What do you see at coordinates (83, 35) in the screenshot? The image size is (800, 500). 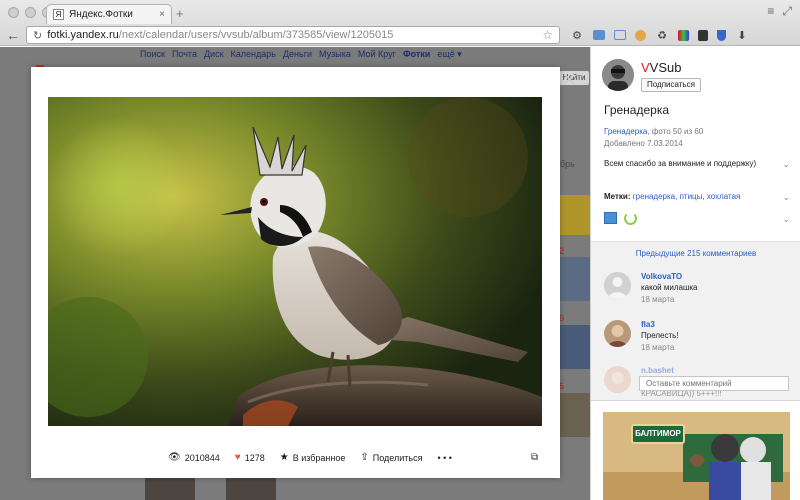 I see `url-host: fotki.yandex.ru` at bounding box center [83, 35].